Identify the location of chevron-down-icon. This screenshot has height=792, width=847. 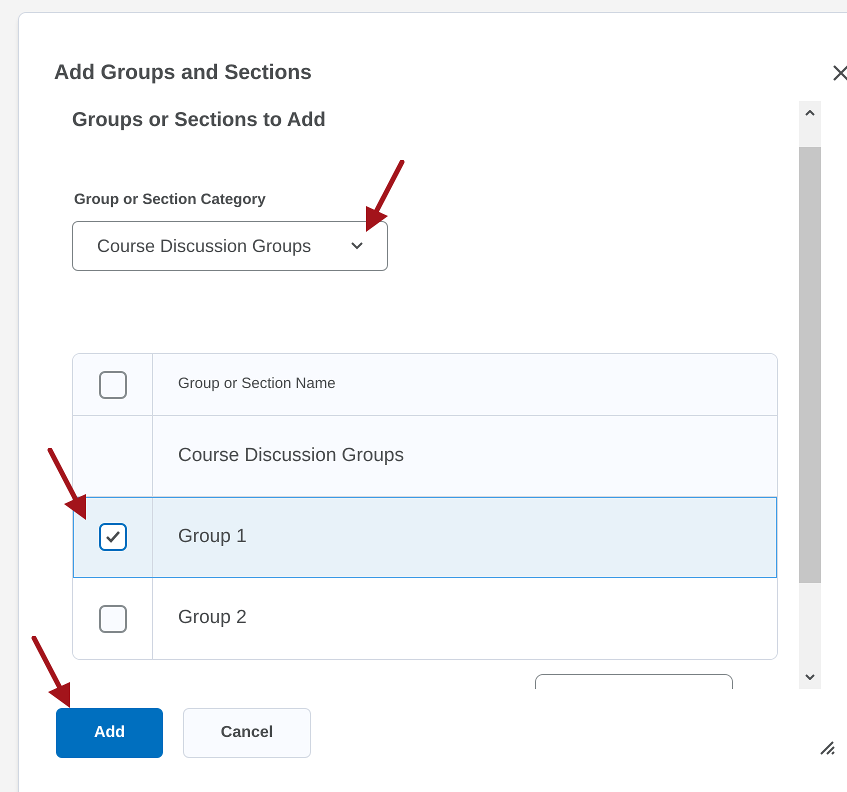
(357, 246).